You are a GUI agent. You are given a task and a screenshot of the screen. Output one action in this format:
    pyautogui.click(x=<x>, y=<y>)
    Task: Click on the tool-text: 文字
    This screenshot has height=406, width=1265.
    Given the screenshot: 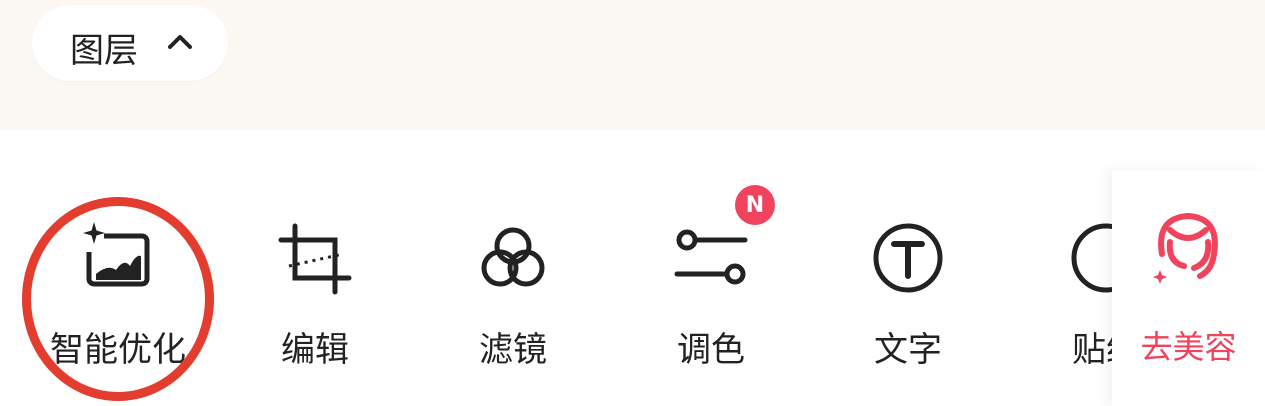 What is the action you would take?
    pyautogui.click(x=908, y=268)
    